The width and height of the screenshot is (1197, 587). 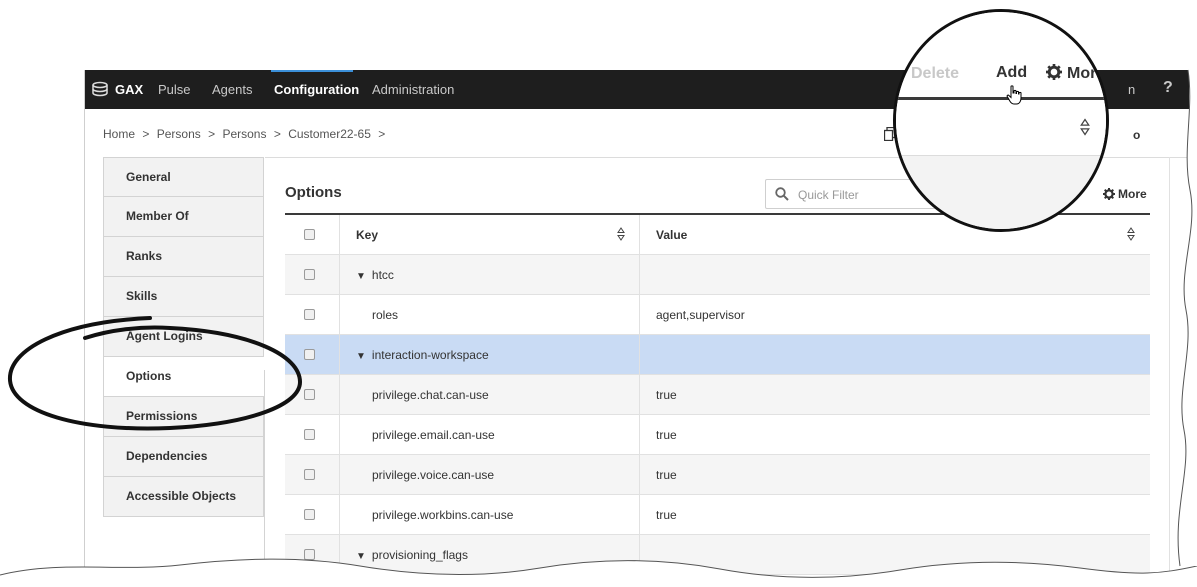 What do you see at coordinates (183, 217) in the screenshot?
I see `sidebar-item-member-of: Member Of` at bounding box center [183, 217].